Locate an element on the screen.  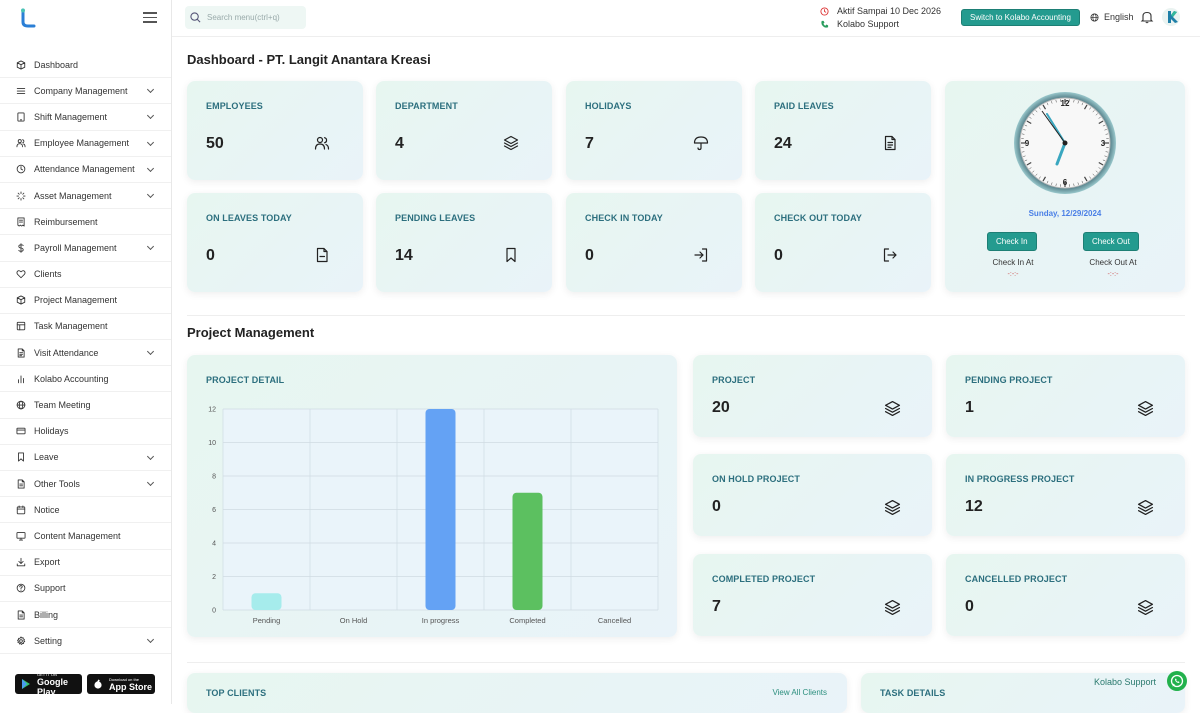
project-stat-label: PENDING PROJECT is located at coordinates (1009, 380).